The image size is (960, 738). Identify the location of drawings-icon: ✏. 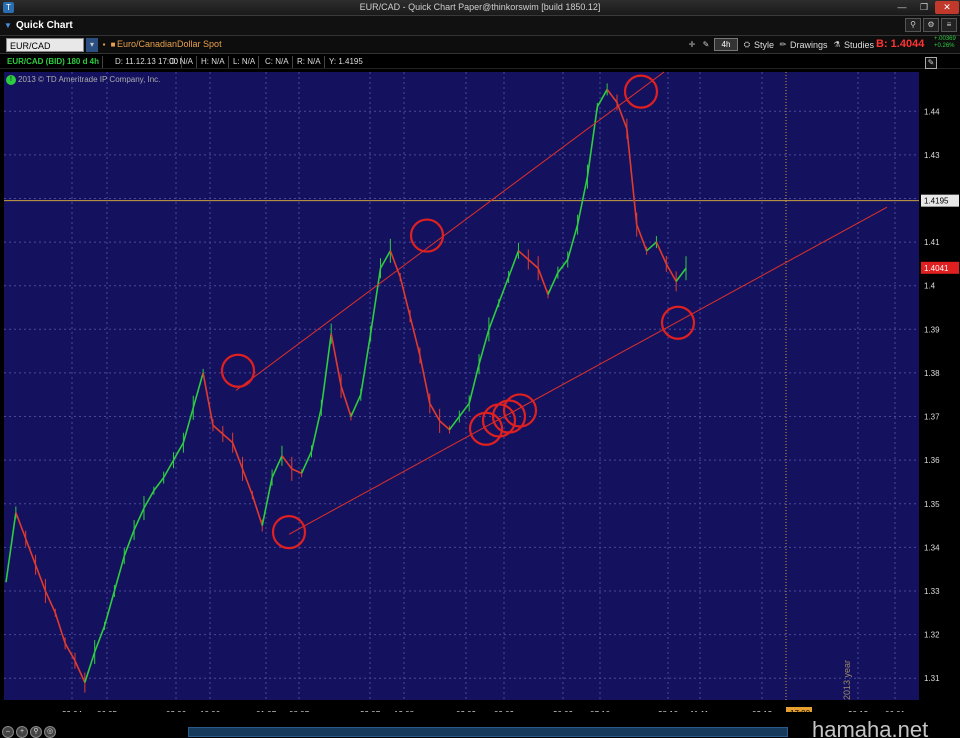
(783, 44).